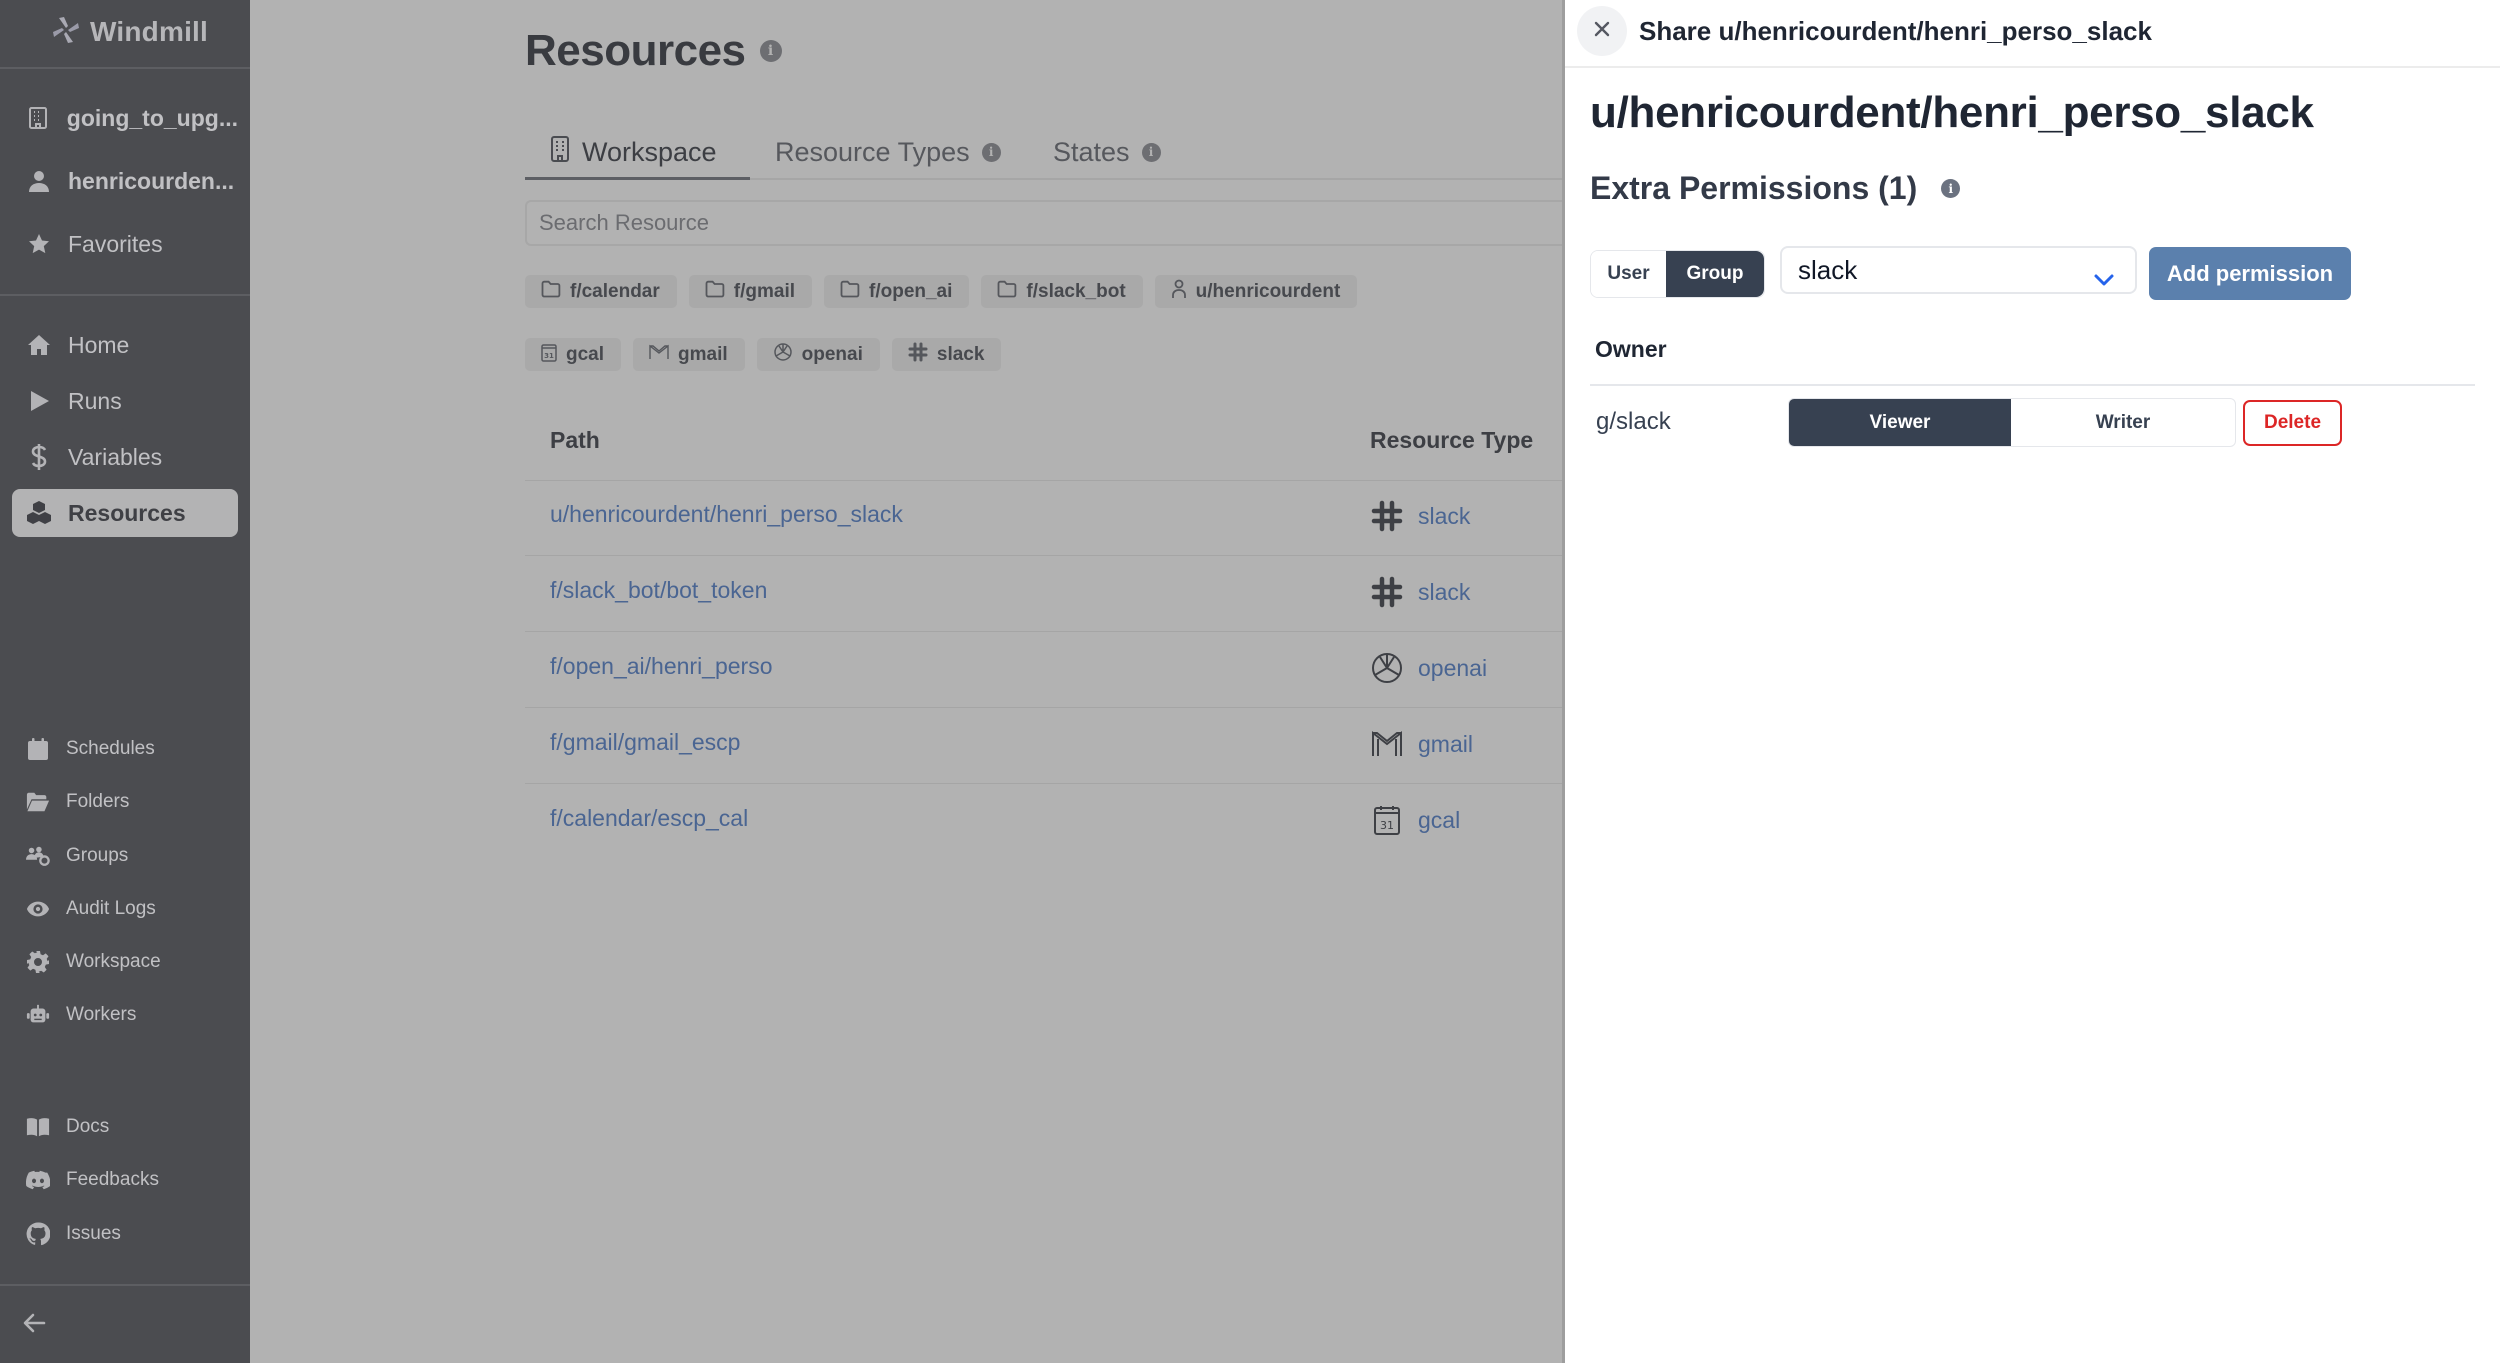 The width and height of the screenshot is (2500, 1363). What do you see at coordinates (2123, 422) in the screenshot?
I see `role-option-writer: Writer` at bounding box center [2123, 422].